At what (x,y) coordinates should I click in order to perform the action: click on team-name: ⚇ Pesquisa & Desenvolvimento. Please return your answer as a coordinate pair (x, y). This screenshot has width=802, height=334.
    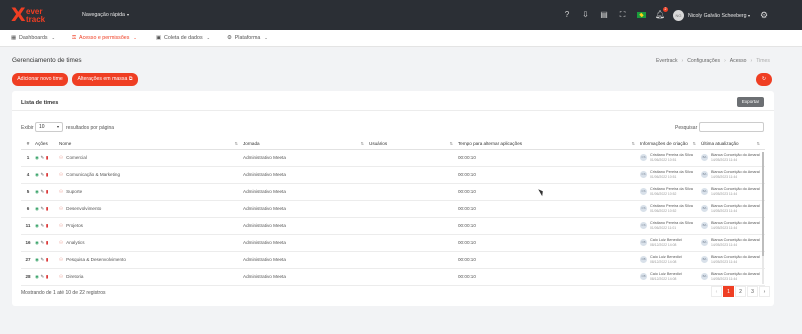
    Looking at the image, I should click on (151, 260).